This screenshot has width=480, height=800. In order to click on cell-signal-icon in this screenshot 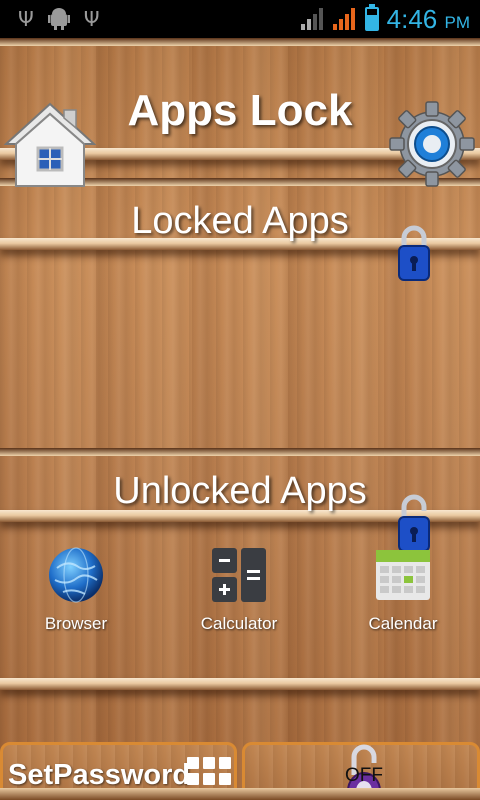, I will do `click(344, 19)`.